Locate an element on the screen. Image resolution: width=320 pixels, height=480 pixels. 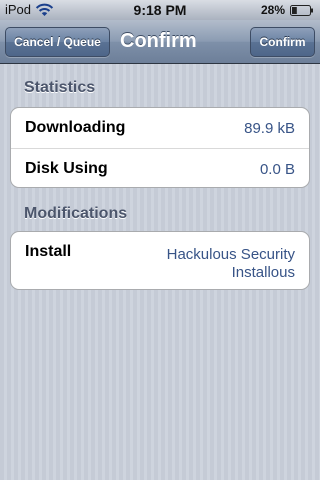
confirm-button: Confirm is located at coordinates (282, 42).